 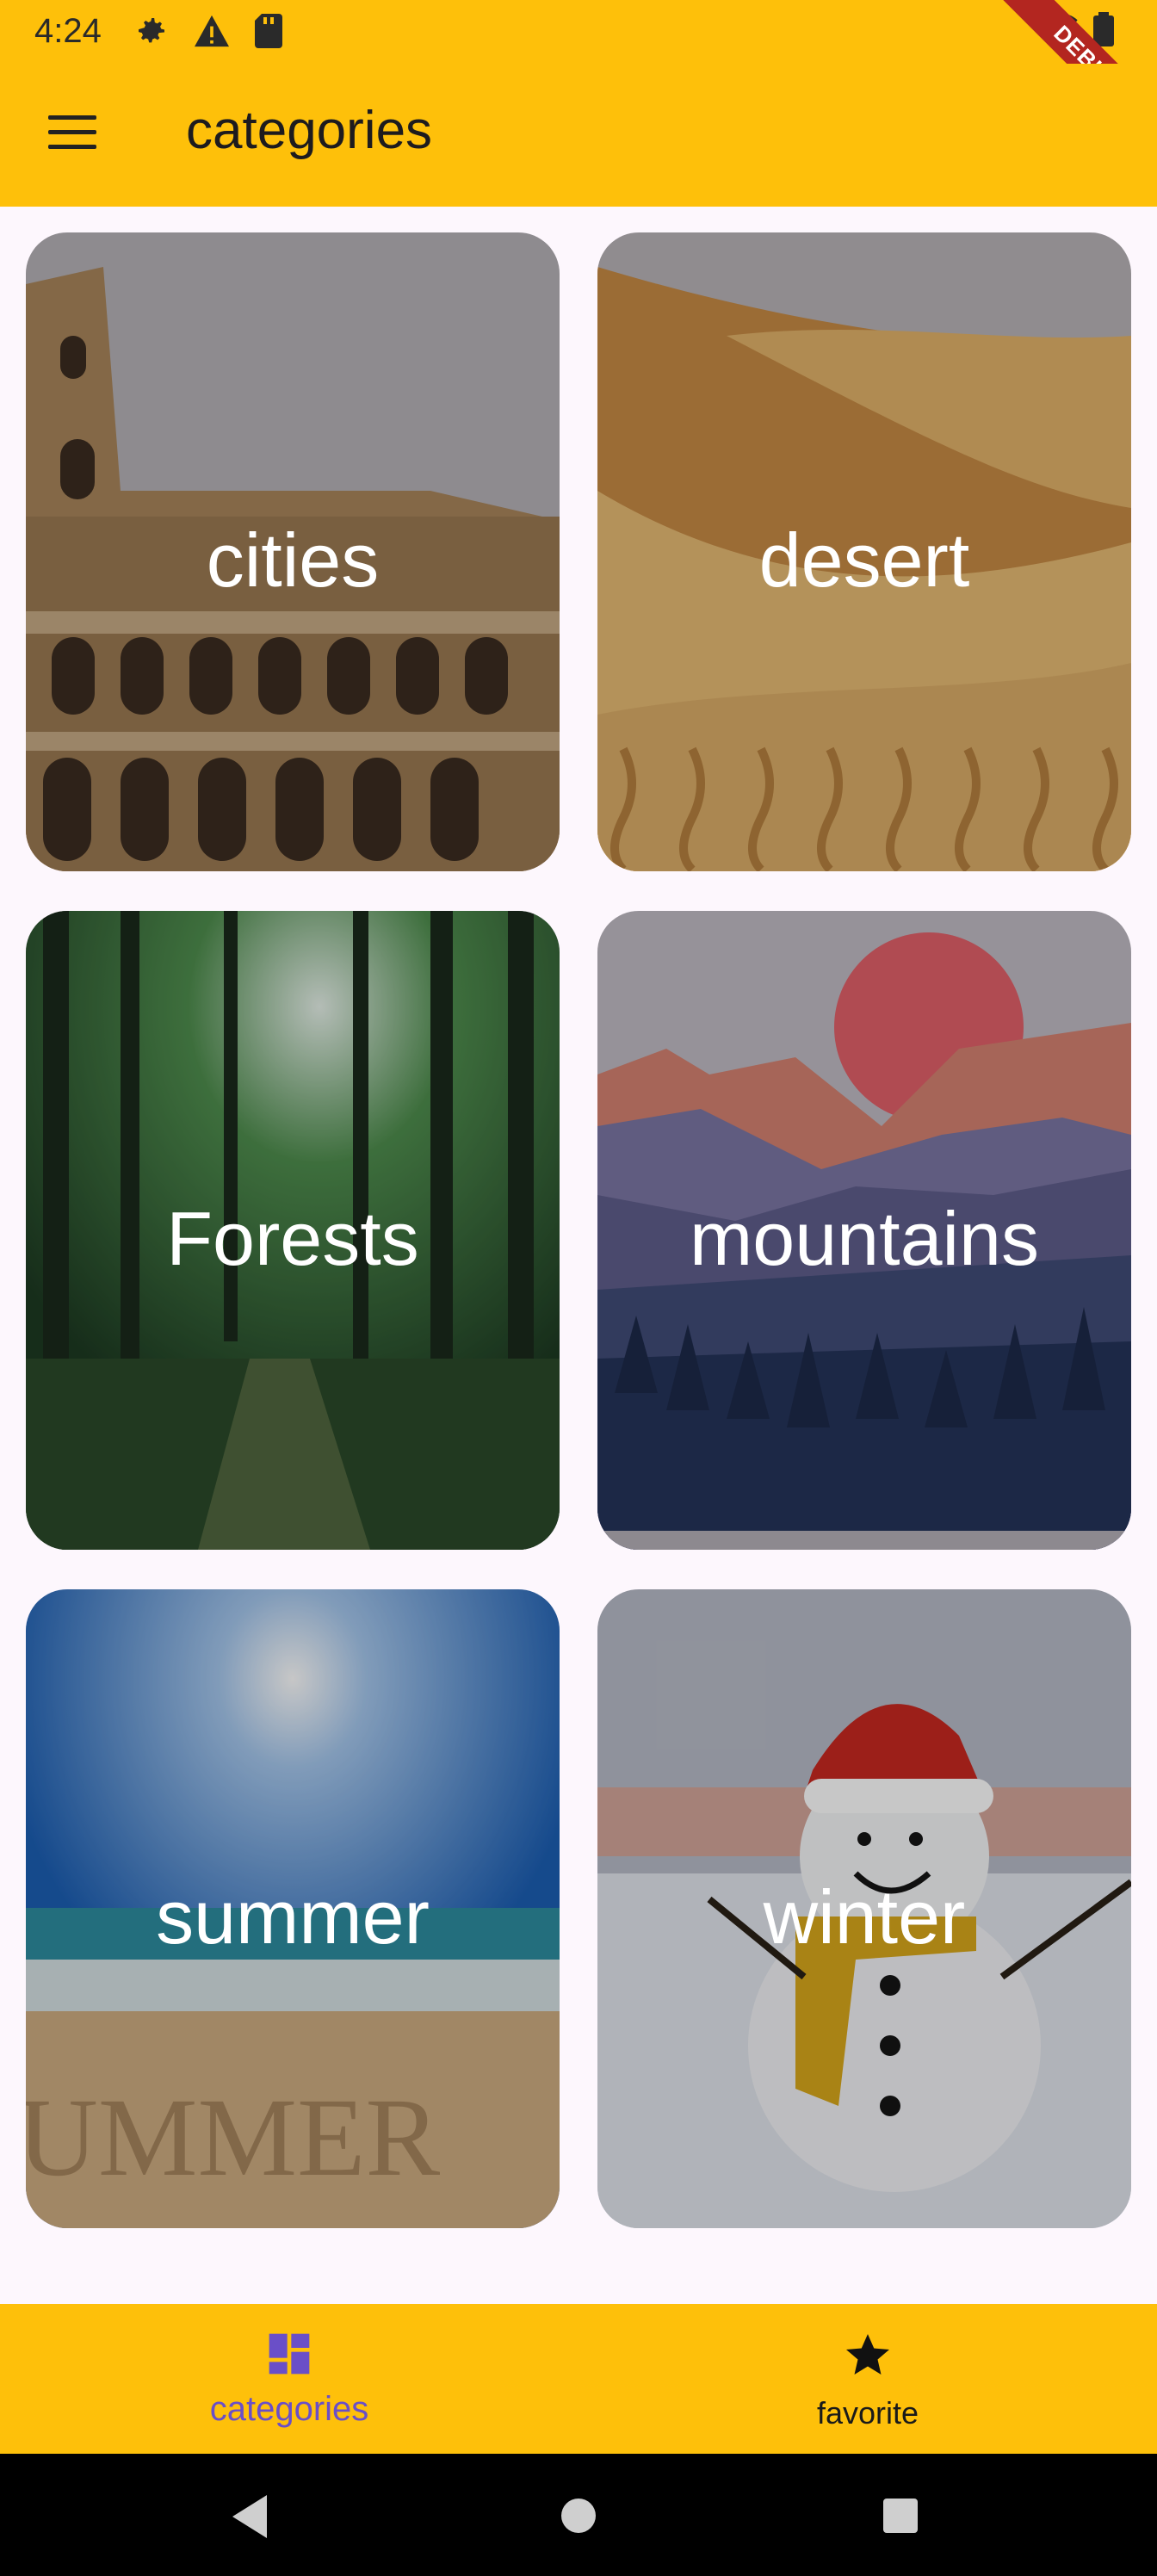 I want to click on category-card-mountains: mountains, so click(x=864, y=1230).